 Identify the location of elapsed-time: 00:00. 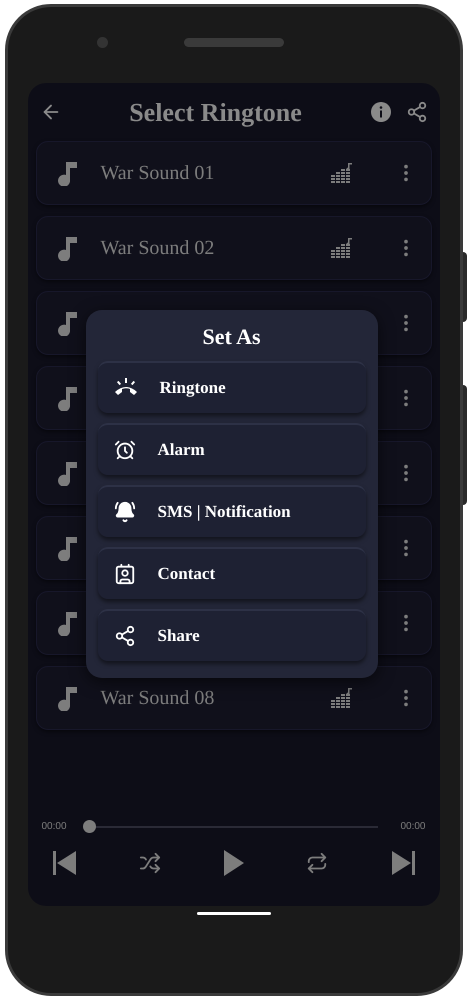
(54, 827).